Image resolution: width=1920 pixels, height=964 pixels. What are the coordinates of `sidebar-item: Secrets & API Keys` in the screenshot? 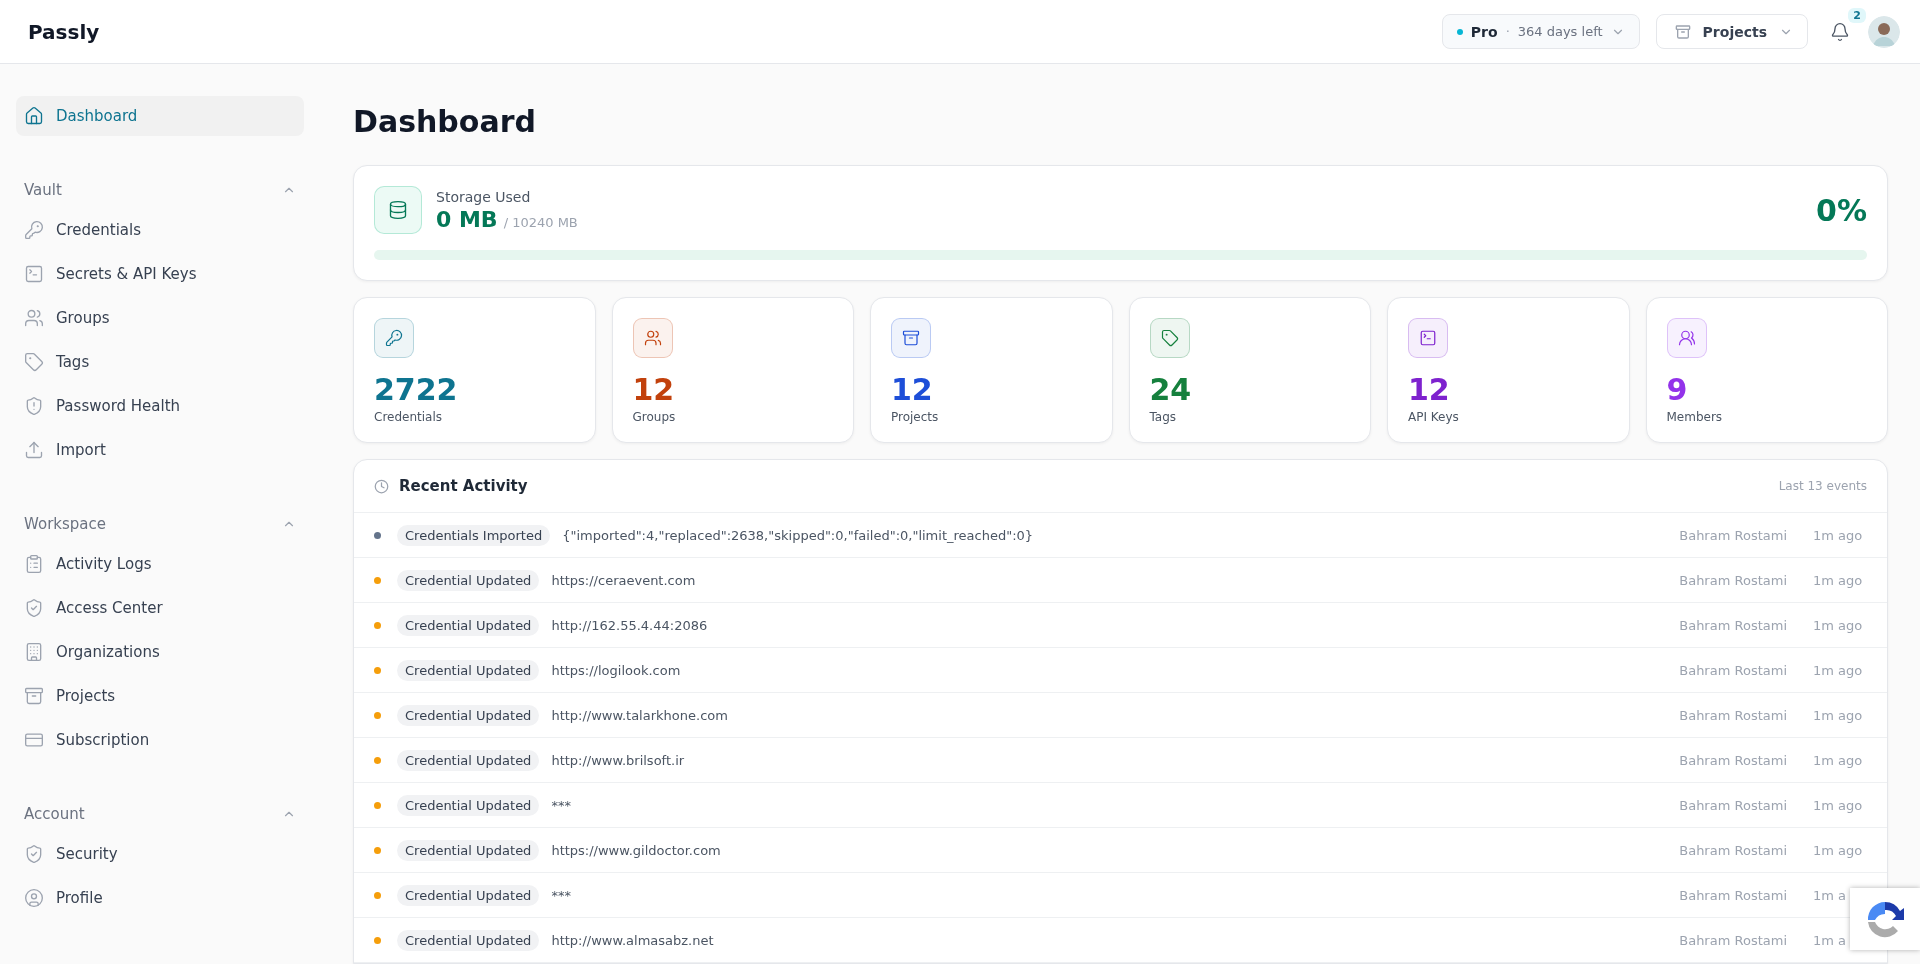 It's located at (160, 274).